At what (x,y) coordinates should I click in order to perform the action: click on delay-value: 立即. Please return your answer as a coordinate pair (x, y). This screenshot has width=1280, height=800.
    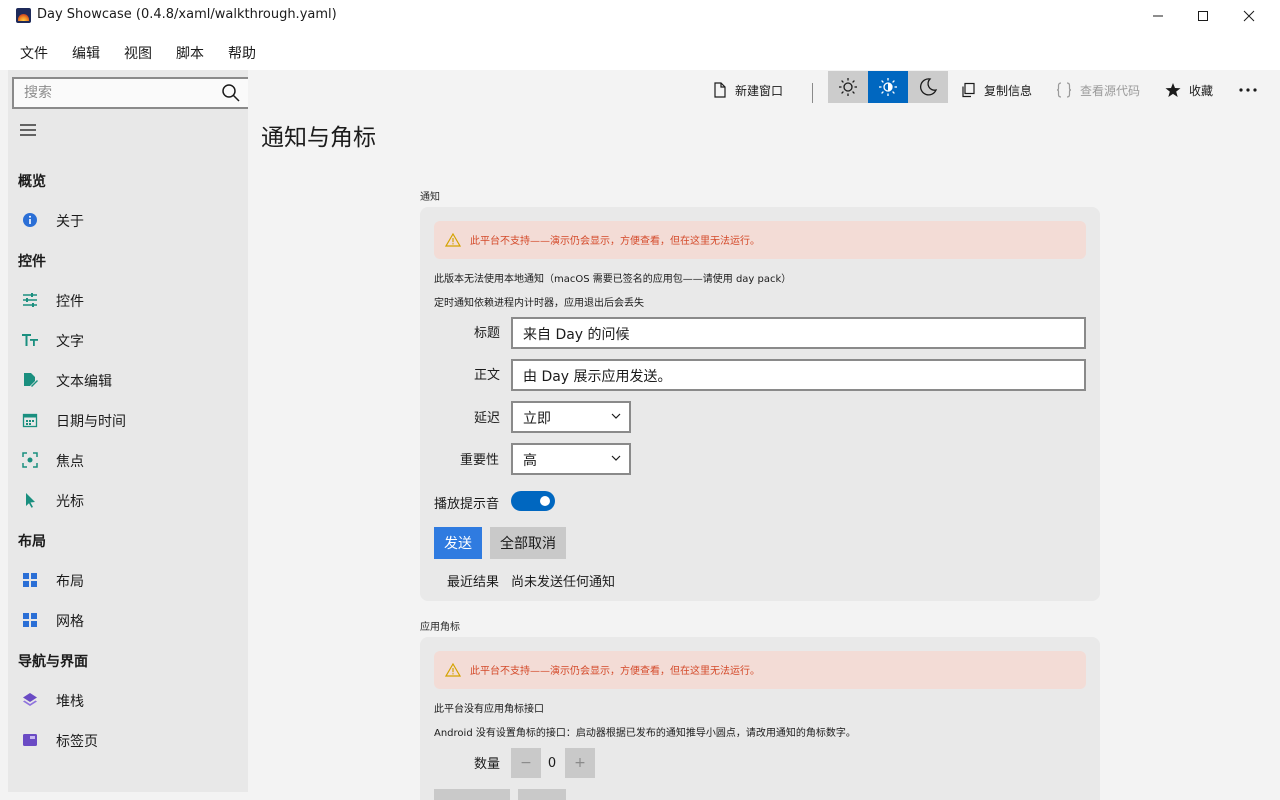
    Looking at the image, I should click on (537, 419).